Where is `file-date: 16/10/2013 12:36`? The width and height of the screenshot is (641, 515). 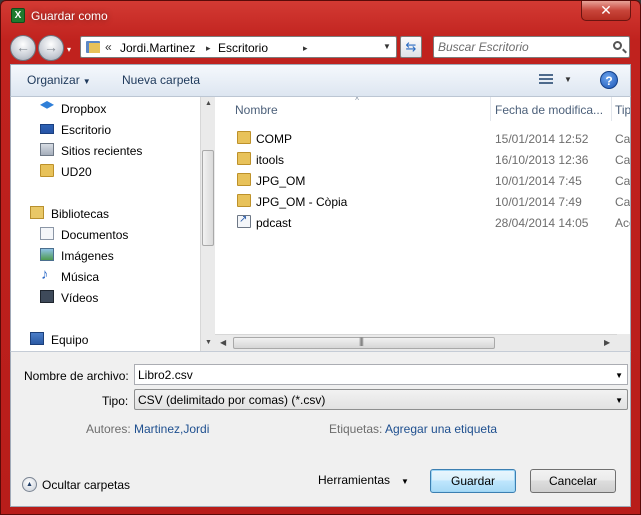
file-date: 16/10/2013 12:36 is located at coordinates (542, 160).